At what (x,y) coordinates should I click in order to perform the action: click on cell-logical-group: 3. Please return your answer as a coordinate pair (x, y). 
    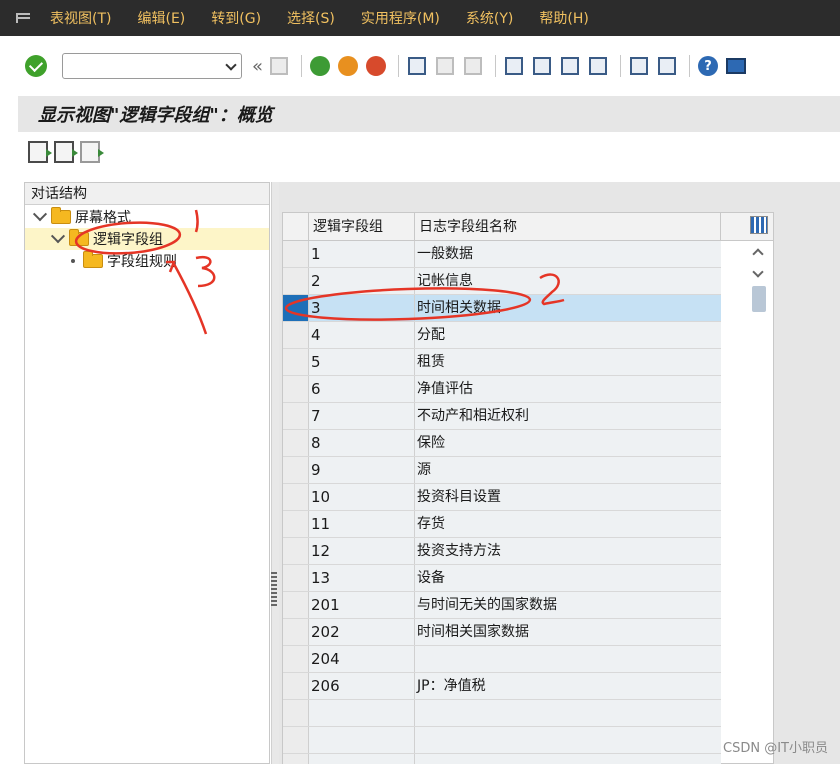
    Looking at the image, I should click on (362, 308).